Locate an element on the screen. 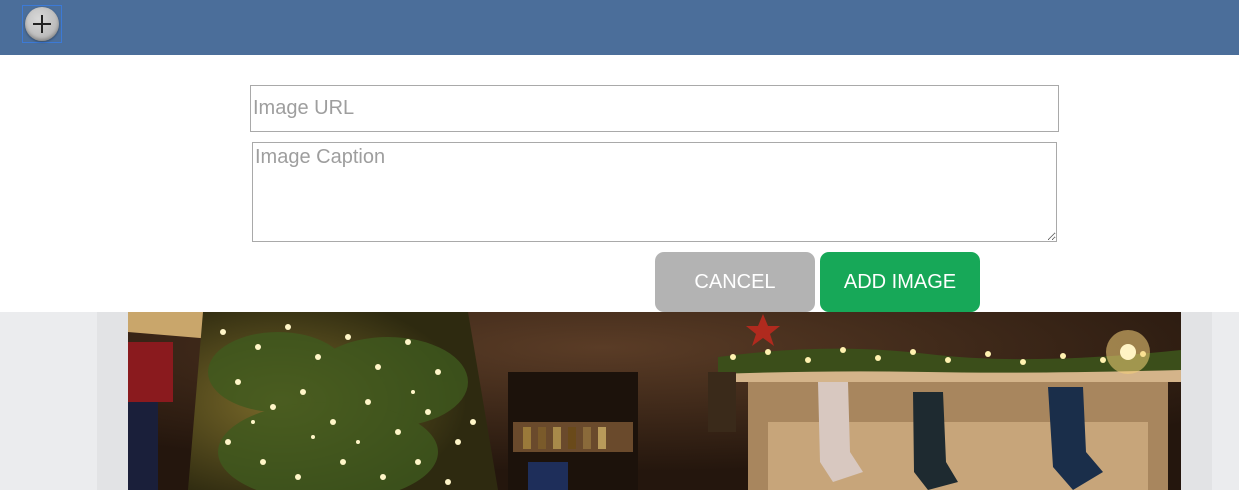 This screenshot has width=1239, height=490. top-toolbar is located at coordinates (619, 27).